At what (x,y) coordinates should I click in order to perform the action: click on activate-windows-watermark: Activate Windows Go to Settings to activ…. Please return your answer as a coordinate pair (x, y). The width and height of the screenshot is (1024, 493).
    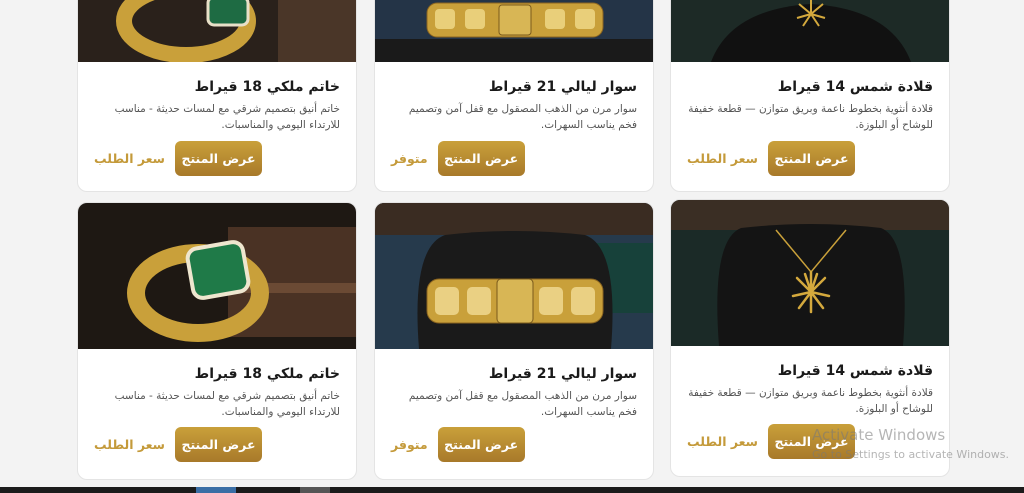
    Looking at the image, I should click on (910, 443).